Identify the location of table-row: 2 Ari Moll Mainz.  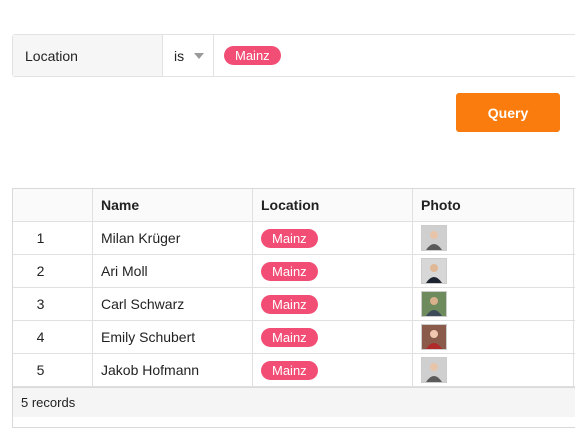
(294, 271).